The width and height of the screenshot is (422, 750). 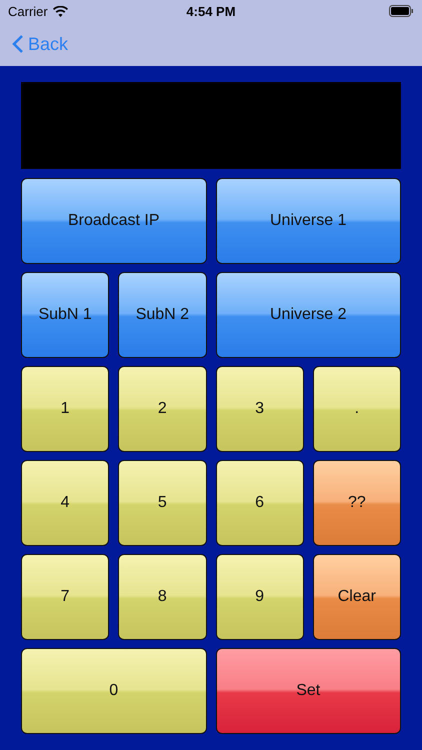 What do you see at coordinates (260, 409) in the screenshot?
I see `keypad-button: 3` at bounding box center [260, 409].